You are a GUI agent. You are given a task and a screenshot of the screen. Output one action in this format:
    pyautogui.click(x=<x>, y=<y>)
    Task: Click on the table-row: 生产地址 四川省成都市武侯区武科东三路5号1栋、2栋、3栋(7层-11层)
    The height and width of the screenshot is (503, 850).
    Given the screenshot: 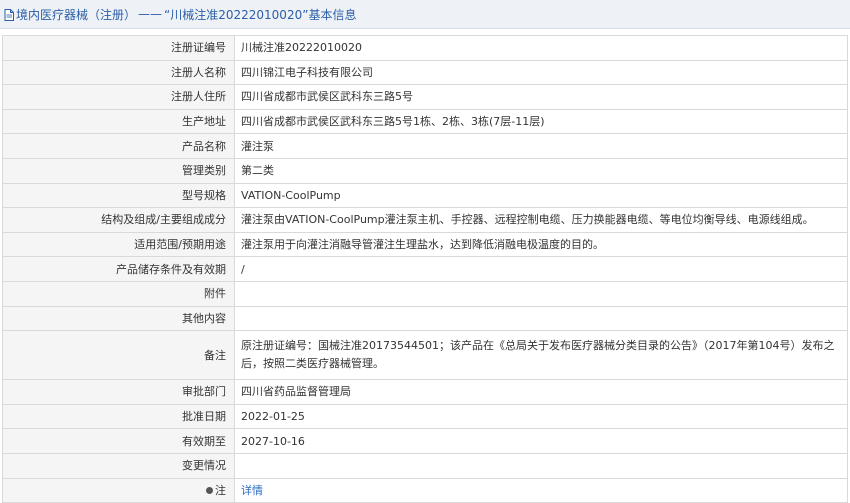 What is the action you would take?
    pyautogui.click(x=425, y=121)
    